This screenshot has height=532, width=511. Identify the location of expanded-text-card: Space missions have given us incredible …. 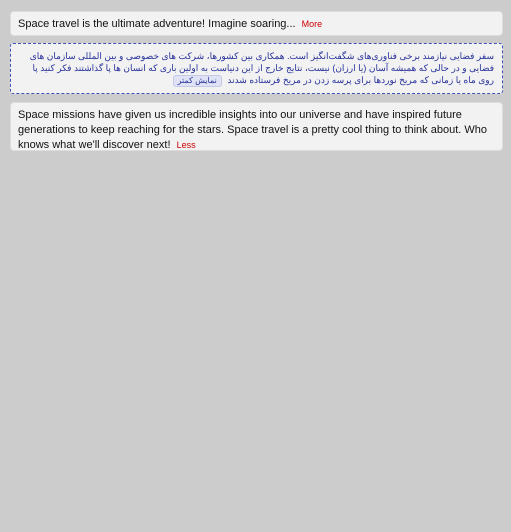
(256, 126).